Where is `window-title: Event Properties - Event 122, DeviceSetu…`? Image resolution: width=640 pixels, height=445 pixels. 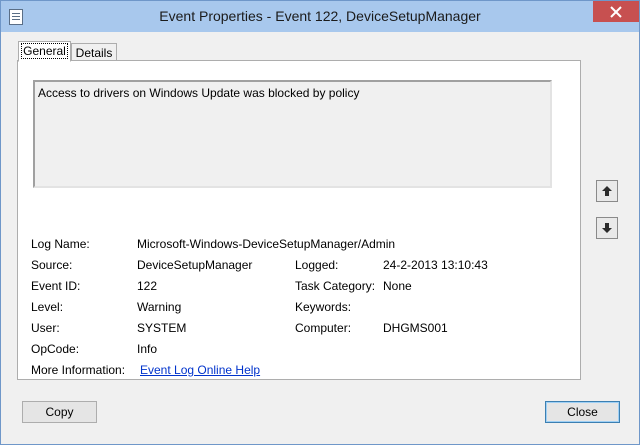 window-title: Event Properties - Event 122, DeviceSetu… is located at coordinates (320, 16).